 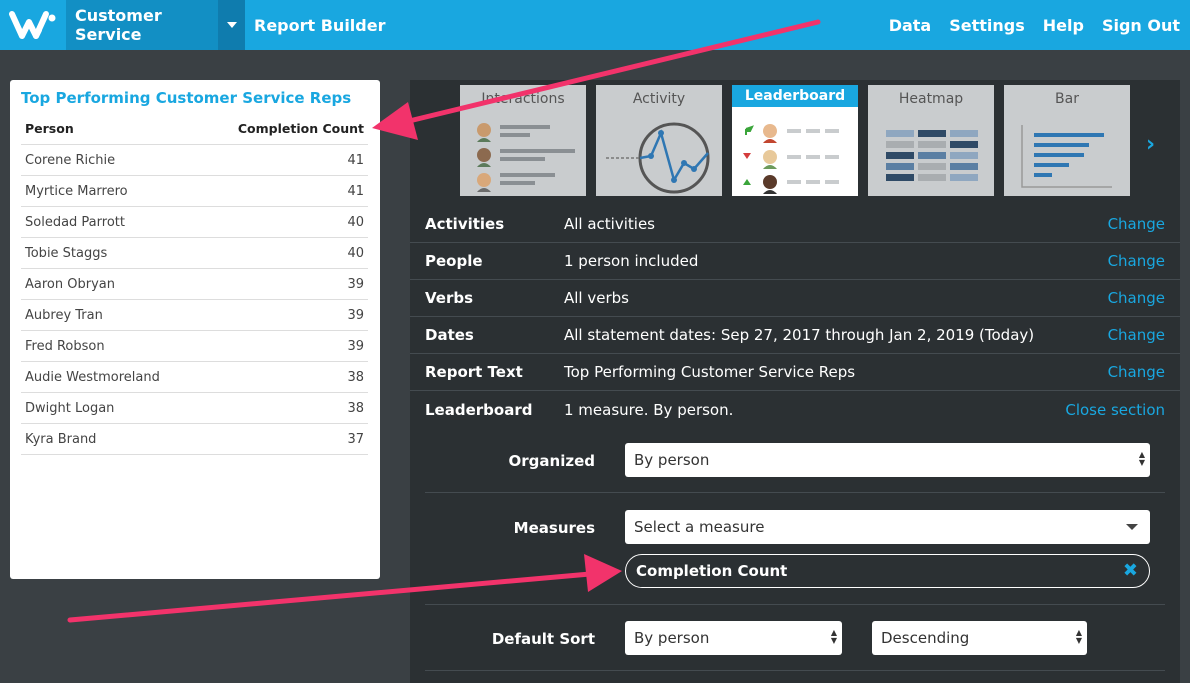 What do you see at coordinates (65, 346) in the screenshot?
I see `person-name: Fred Robson` at bounding box center [65, 346].